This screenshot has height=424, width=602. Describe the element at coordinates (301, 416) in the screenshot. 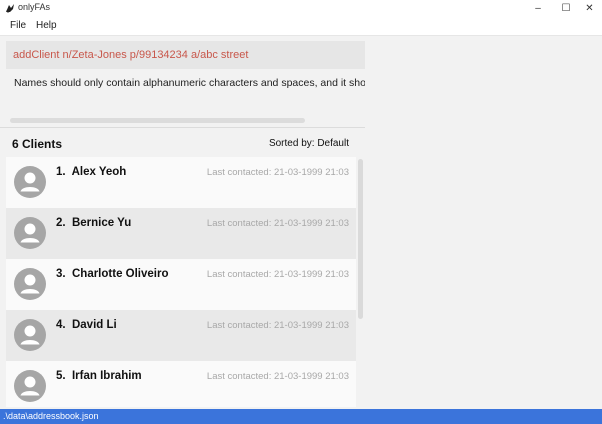

I see `status-bar: .\data\addressbook.json` at that location.